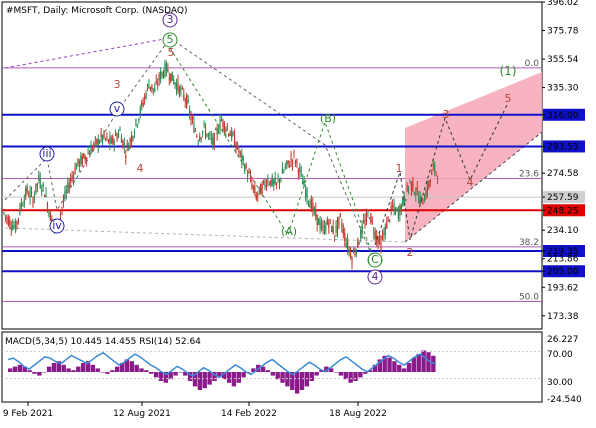 This screenshot has height=428, width=596. Describe the element at coordinates (560, 383) in the screenshot. I see `indicator-tick-label-2: 30.00` at that location.